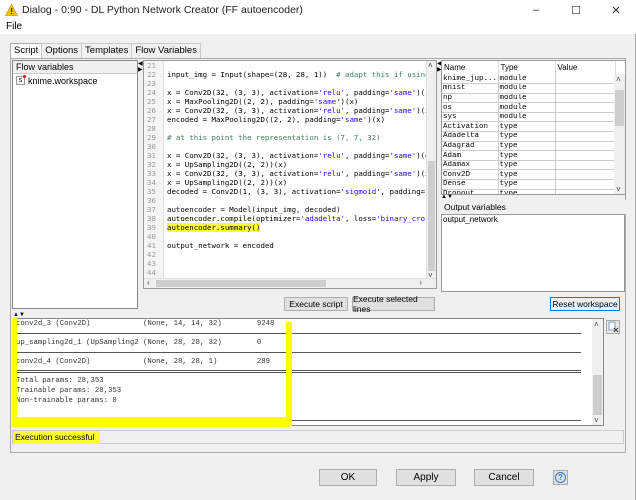 This screenshot has width=636, height=500. Describe the element at coordinates (290, 164) in the screenshot. I see `code-line: 32 x = UpSampling2D((2, 2))(x)` at that location.